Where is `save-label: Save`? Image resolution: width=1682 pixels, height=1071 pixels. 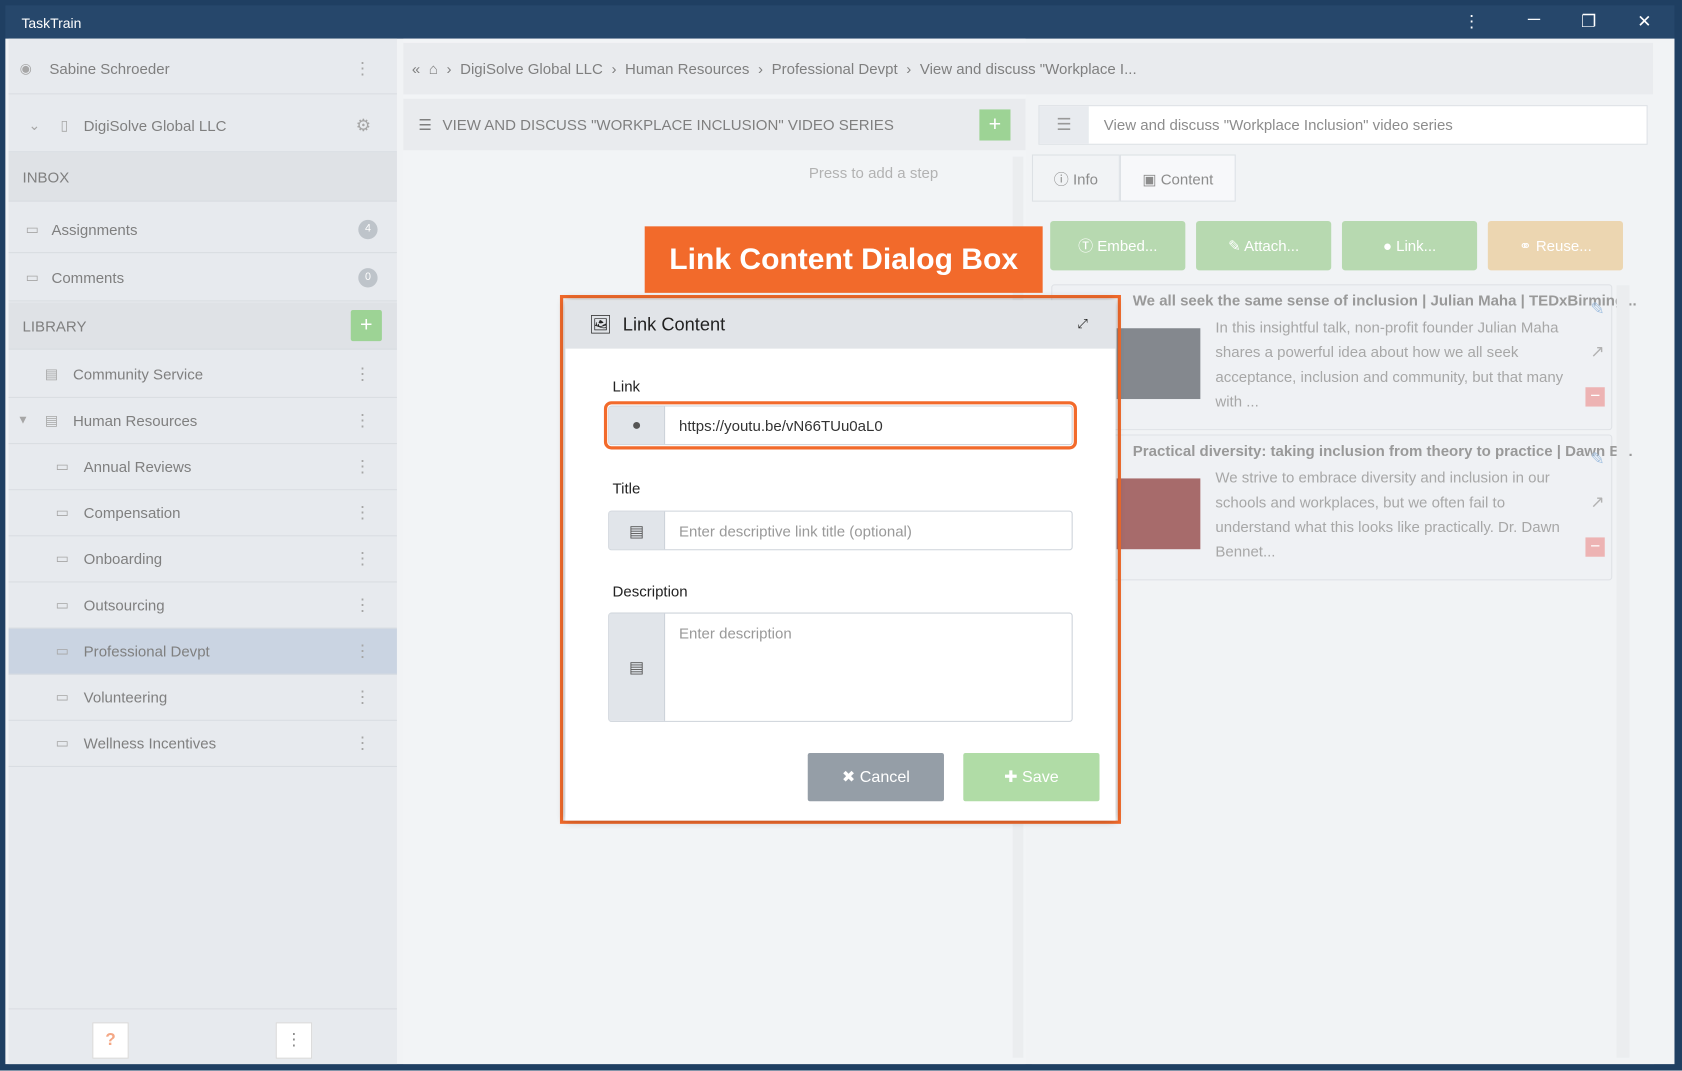
save-label: Save is located at coordinates (1040, 777).